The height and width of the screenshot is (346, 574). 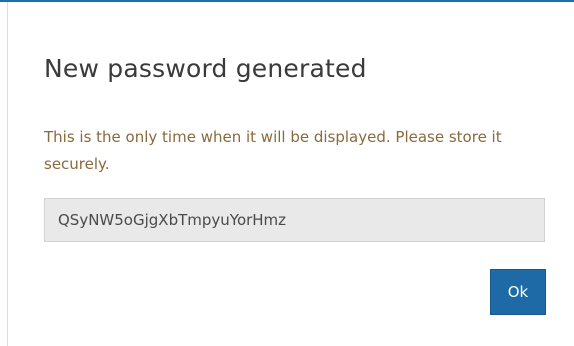 What do you see at coordinates (205, 68) in the screenshot?
I see `dialog-title: New password generated` at bounding box center [205, 68].